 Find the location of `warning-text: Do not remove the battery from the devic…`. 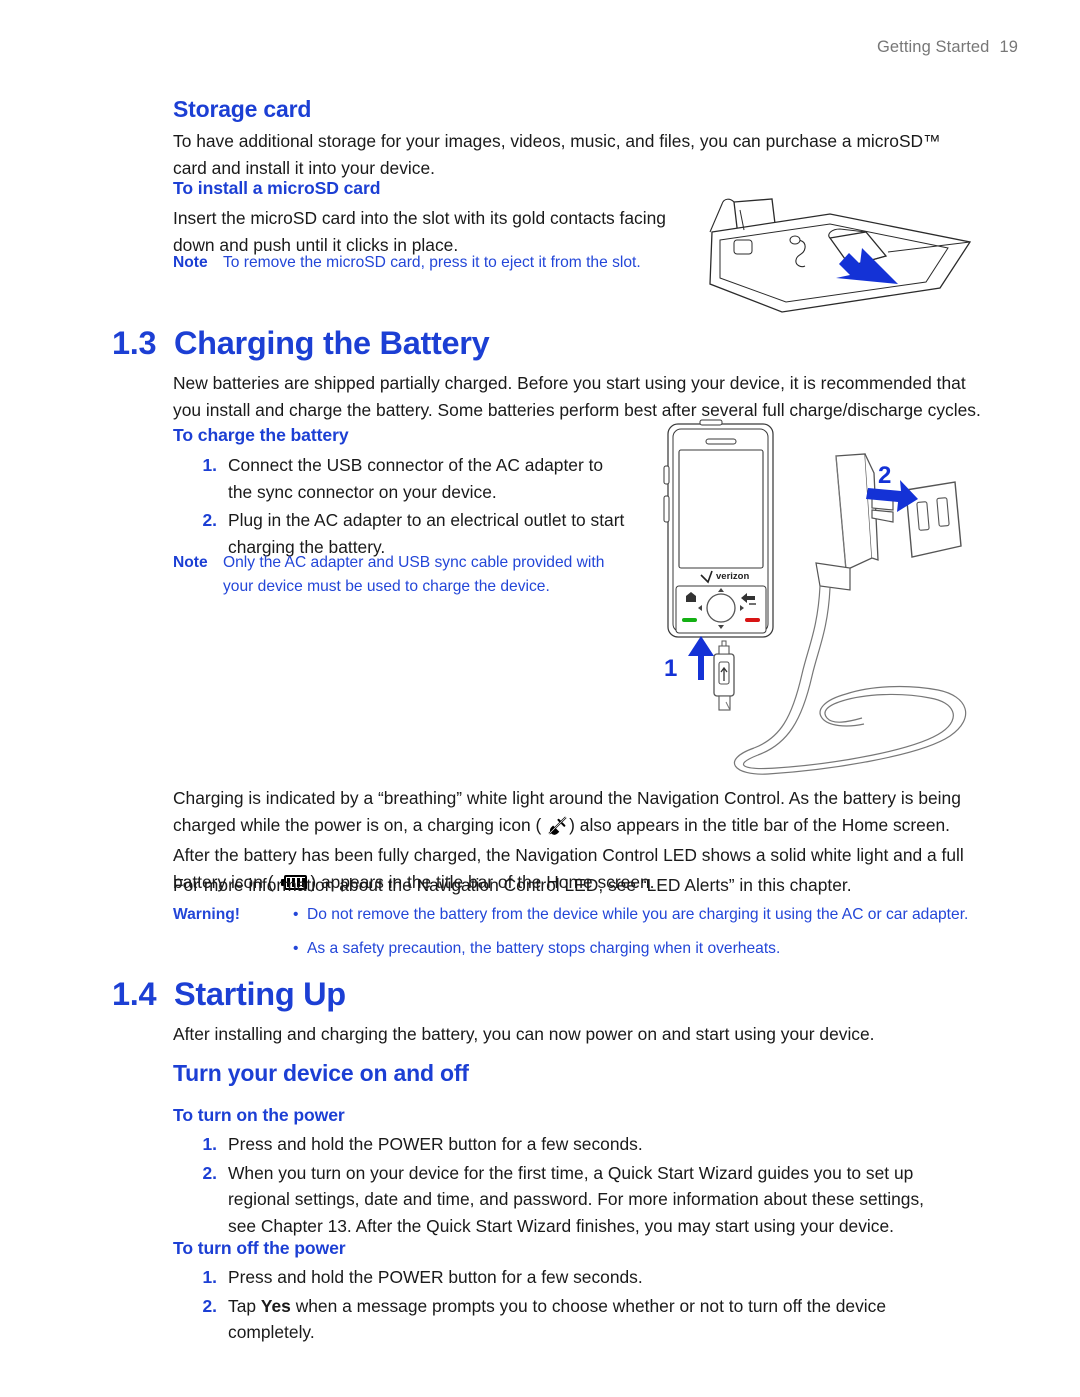

warning-text: Do not remove the battery from the devic… is located at coordinates (638, 914).